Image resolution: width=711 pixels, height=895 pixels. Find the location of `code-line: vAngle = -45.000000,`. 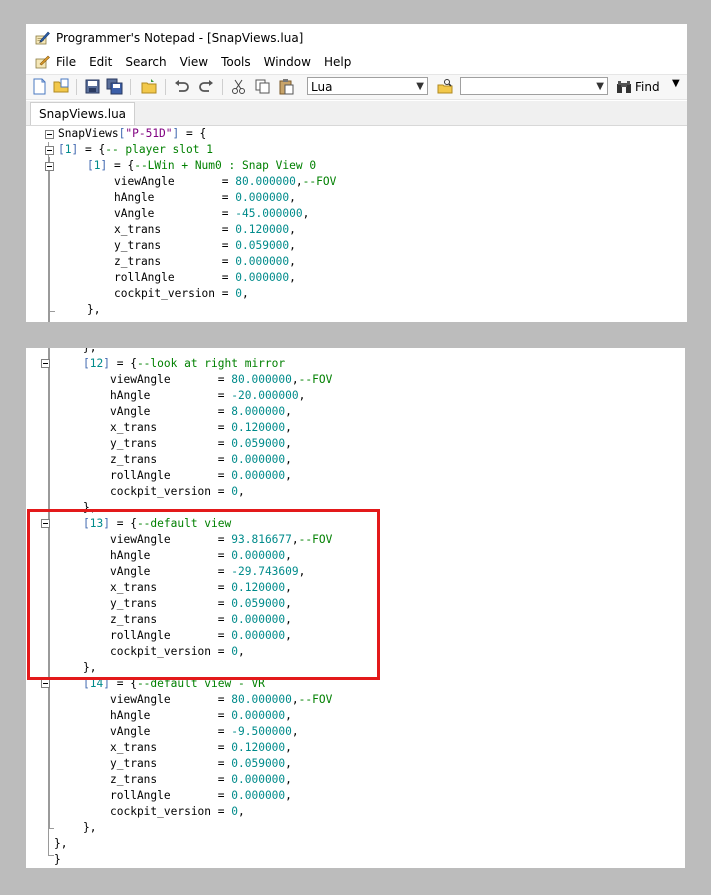

code-line: vAngle = -45.000000, is located at coordinates (212, 213).